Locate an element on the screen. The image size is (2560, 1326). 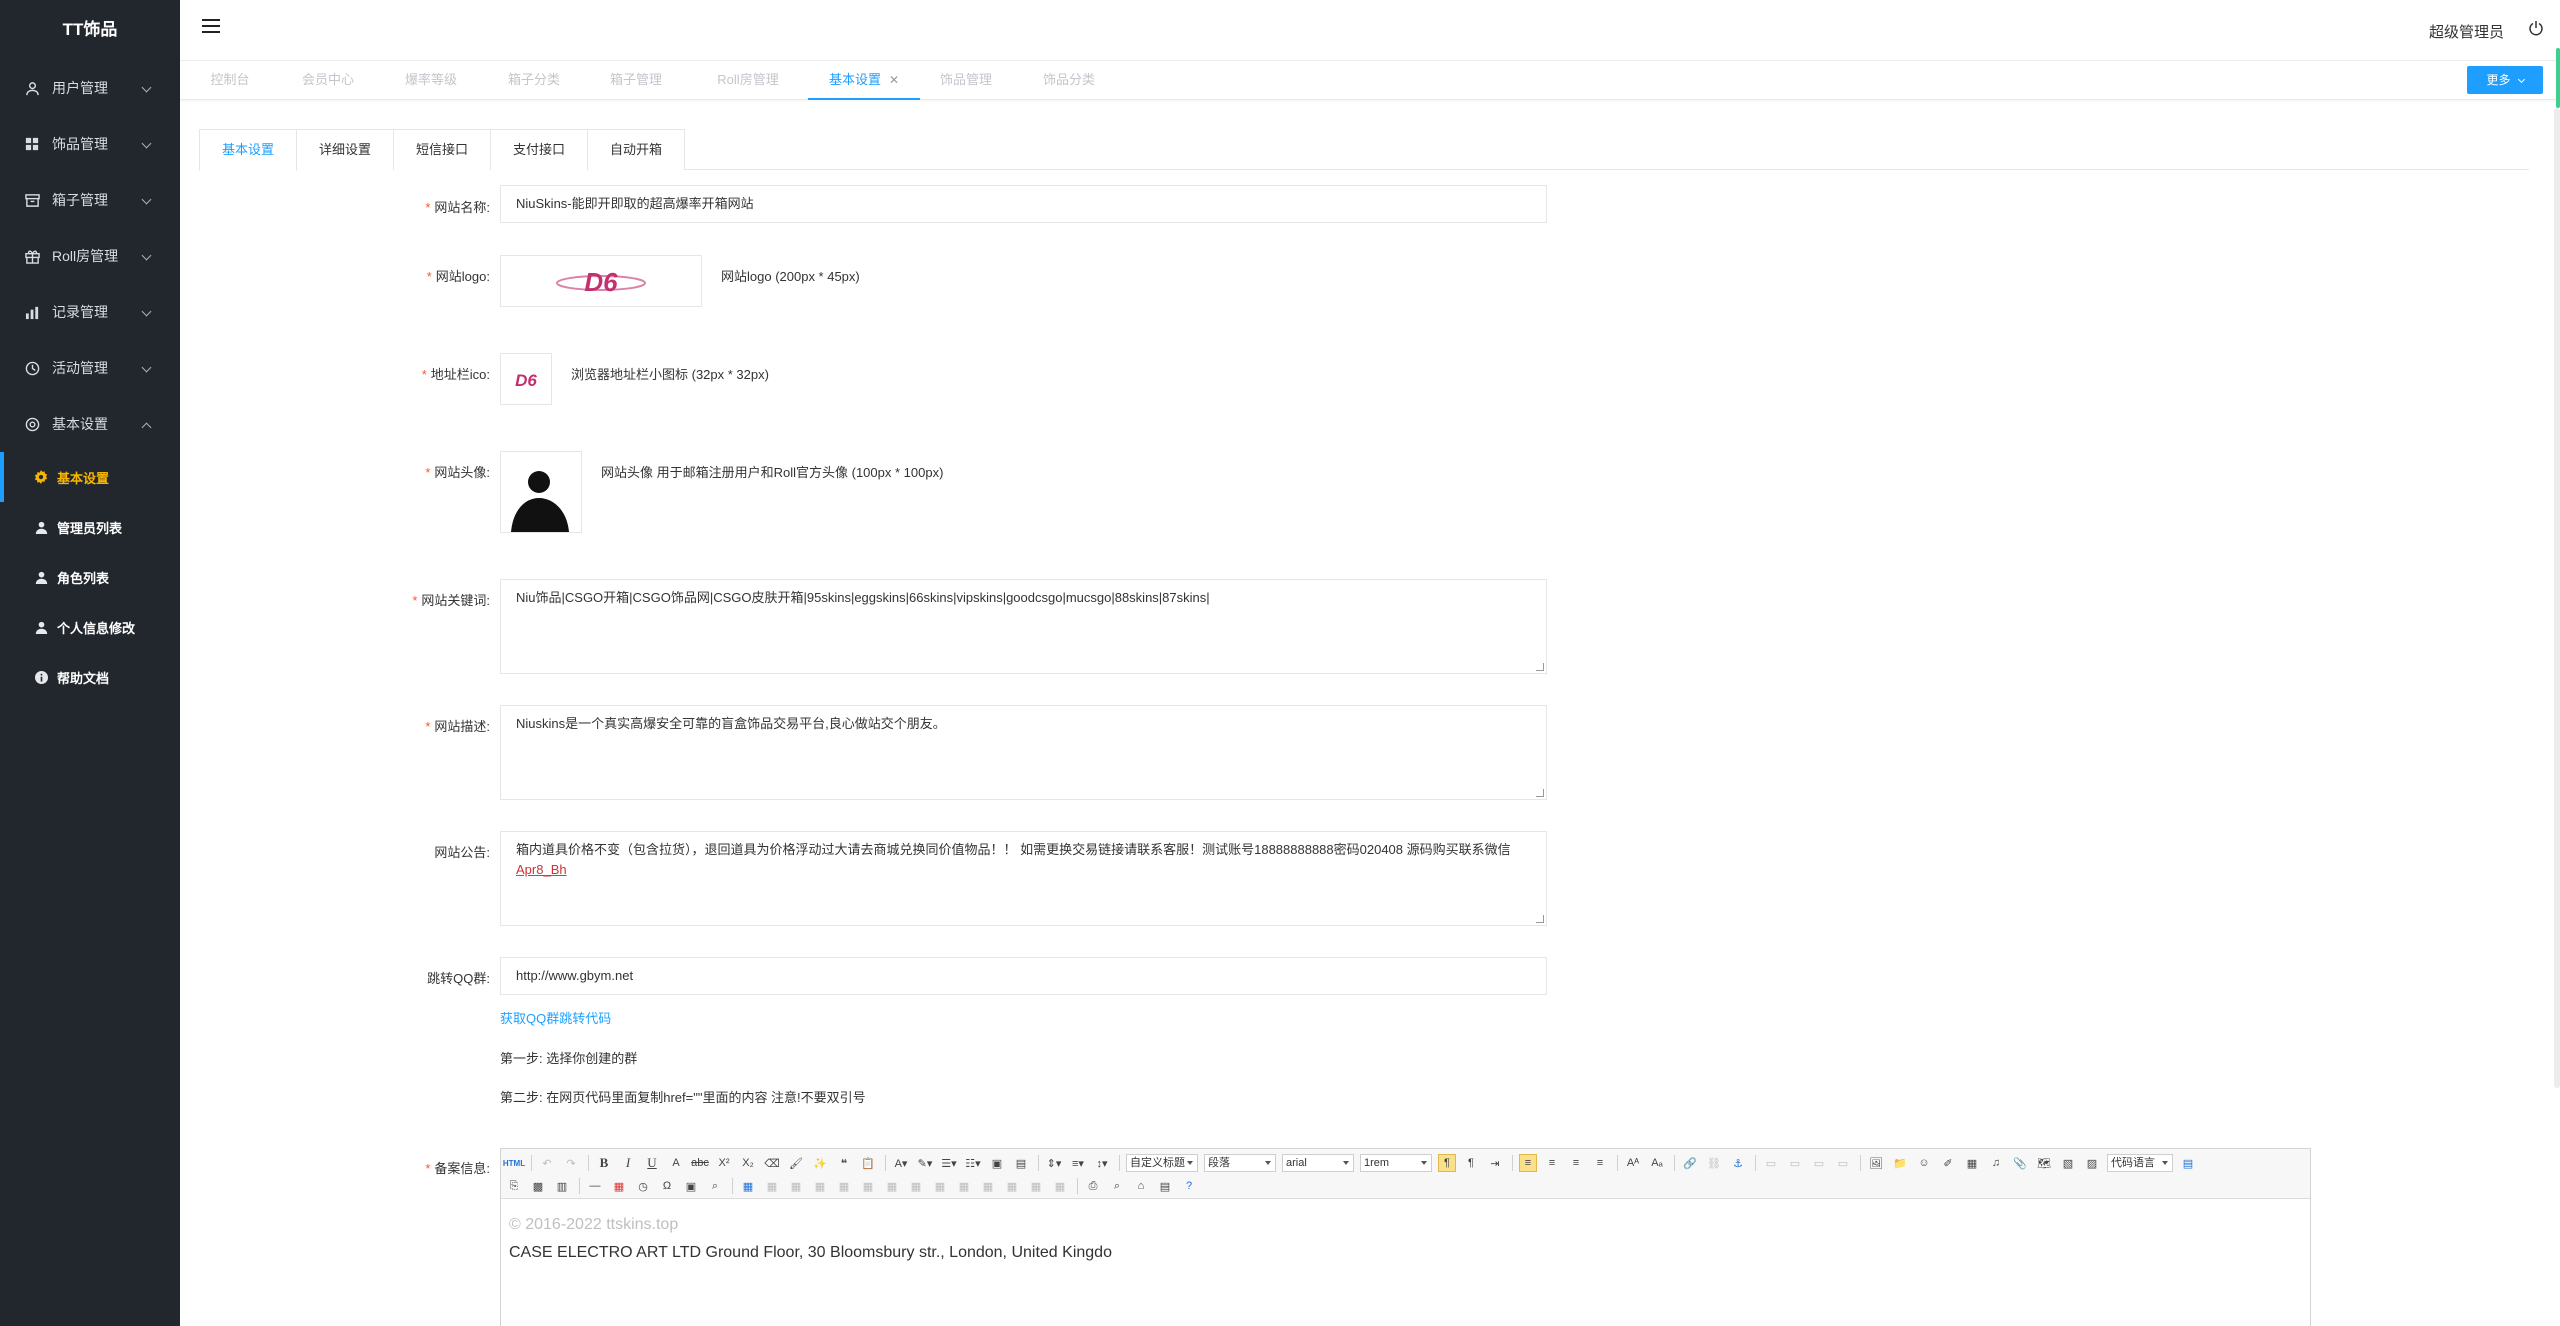
tab-drop-rate-level: 爆率等级 is located at coordinates (431, 80).